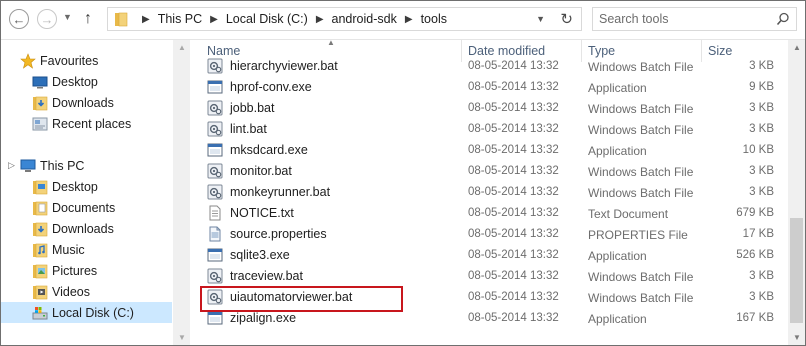 The height and width of the screenshot is (346, 806). Describe the element at coordinates (71, 291) in the screenshot. I see `nav-item-label: Videos` at that location.